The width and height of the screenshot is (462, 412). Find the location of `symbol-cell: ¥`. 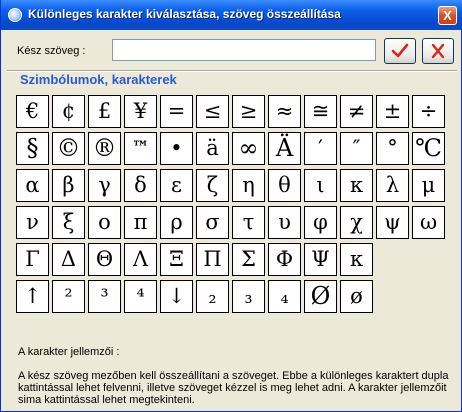

symbol-cell: ¥ is located at coordinates (140, 111).